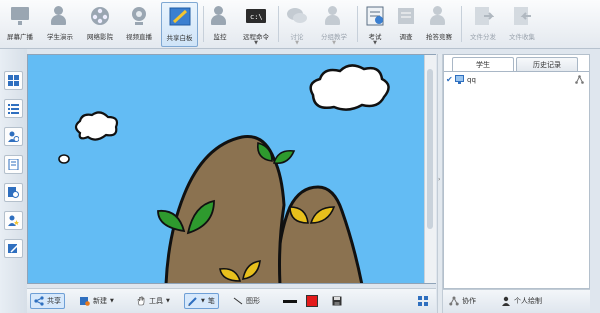 The image size is (600, 313). I want to click on toolbar-label: 学生演示, so click(60, 37).